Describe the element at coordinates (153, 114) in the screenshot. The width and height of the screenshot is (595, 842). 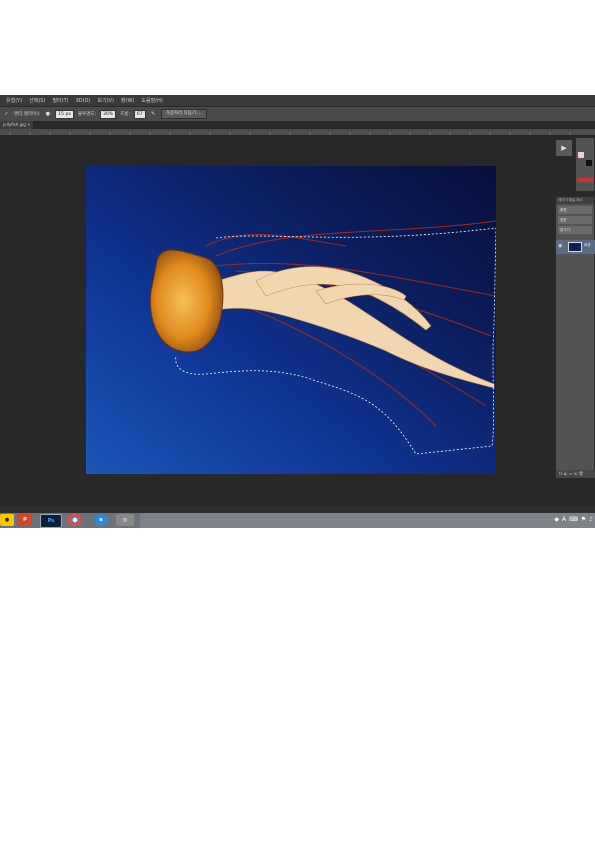
I see `airbrush-icon: ✎` at that location.